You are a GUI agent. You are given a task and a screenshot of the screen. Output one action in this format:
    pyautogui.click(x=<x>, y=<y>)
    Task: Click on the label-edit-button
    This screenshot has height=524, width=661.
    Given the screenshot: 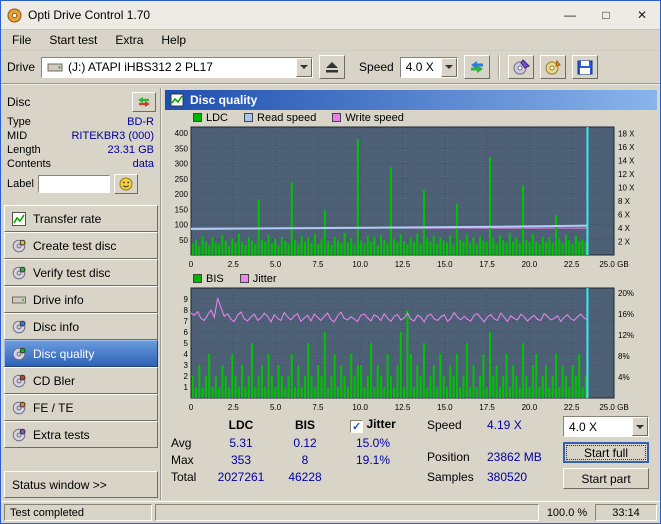 What is the action you would take?
    pyautogui.click(x=125, y=184)
    